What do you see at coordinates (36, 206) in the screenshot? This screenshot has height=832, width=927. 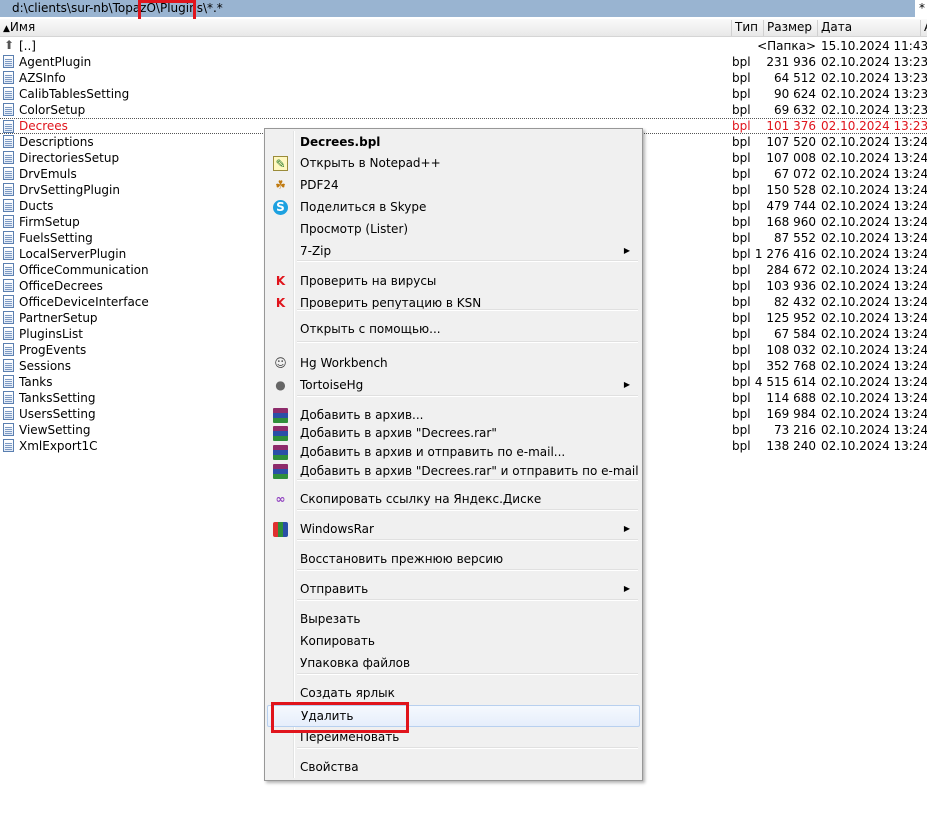 I see `file-name: Ducts` at bounding box center [36, 206].